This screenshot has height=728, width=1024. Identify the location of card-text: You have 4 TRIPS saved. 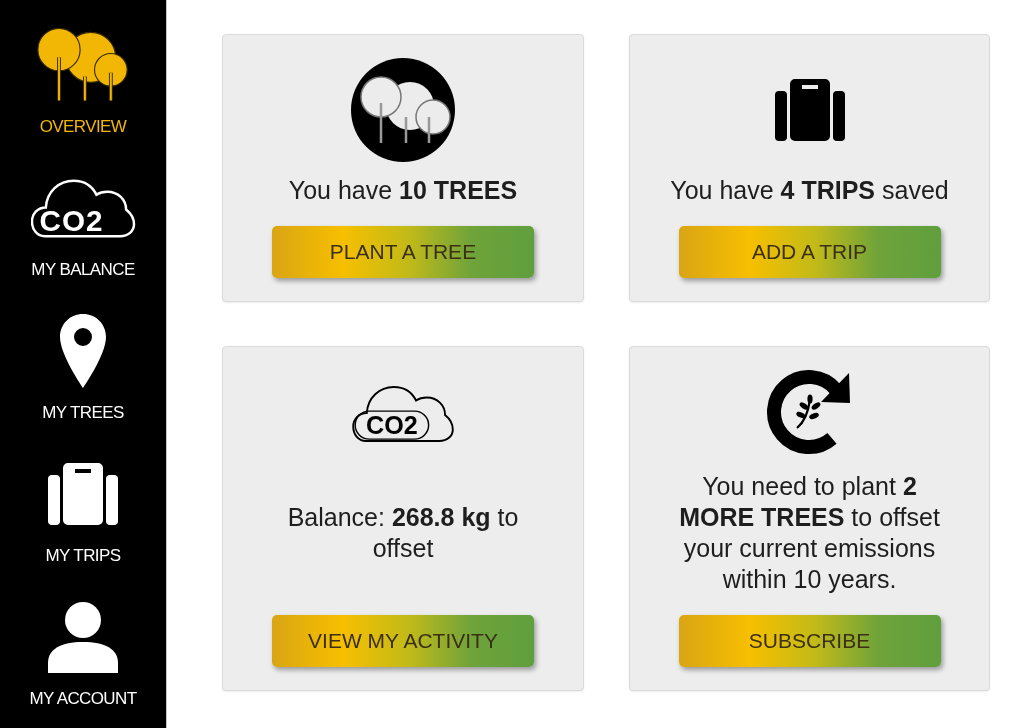
(809, 190).